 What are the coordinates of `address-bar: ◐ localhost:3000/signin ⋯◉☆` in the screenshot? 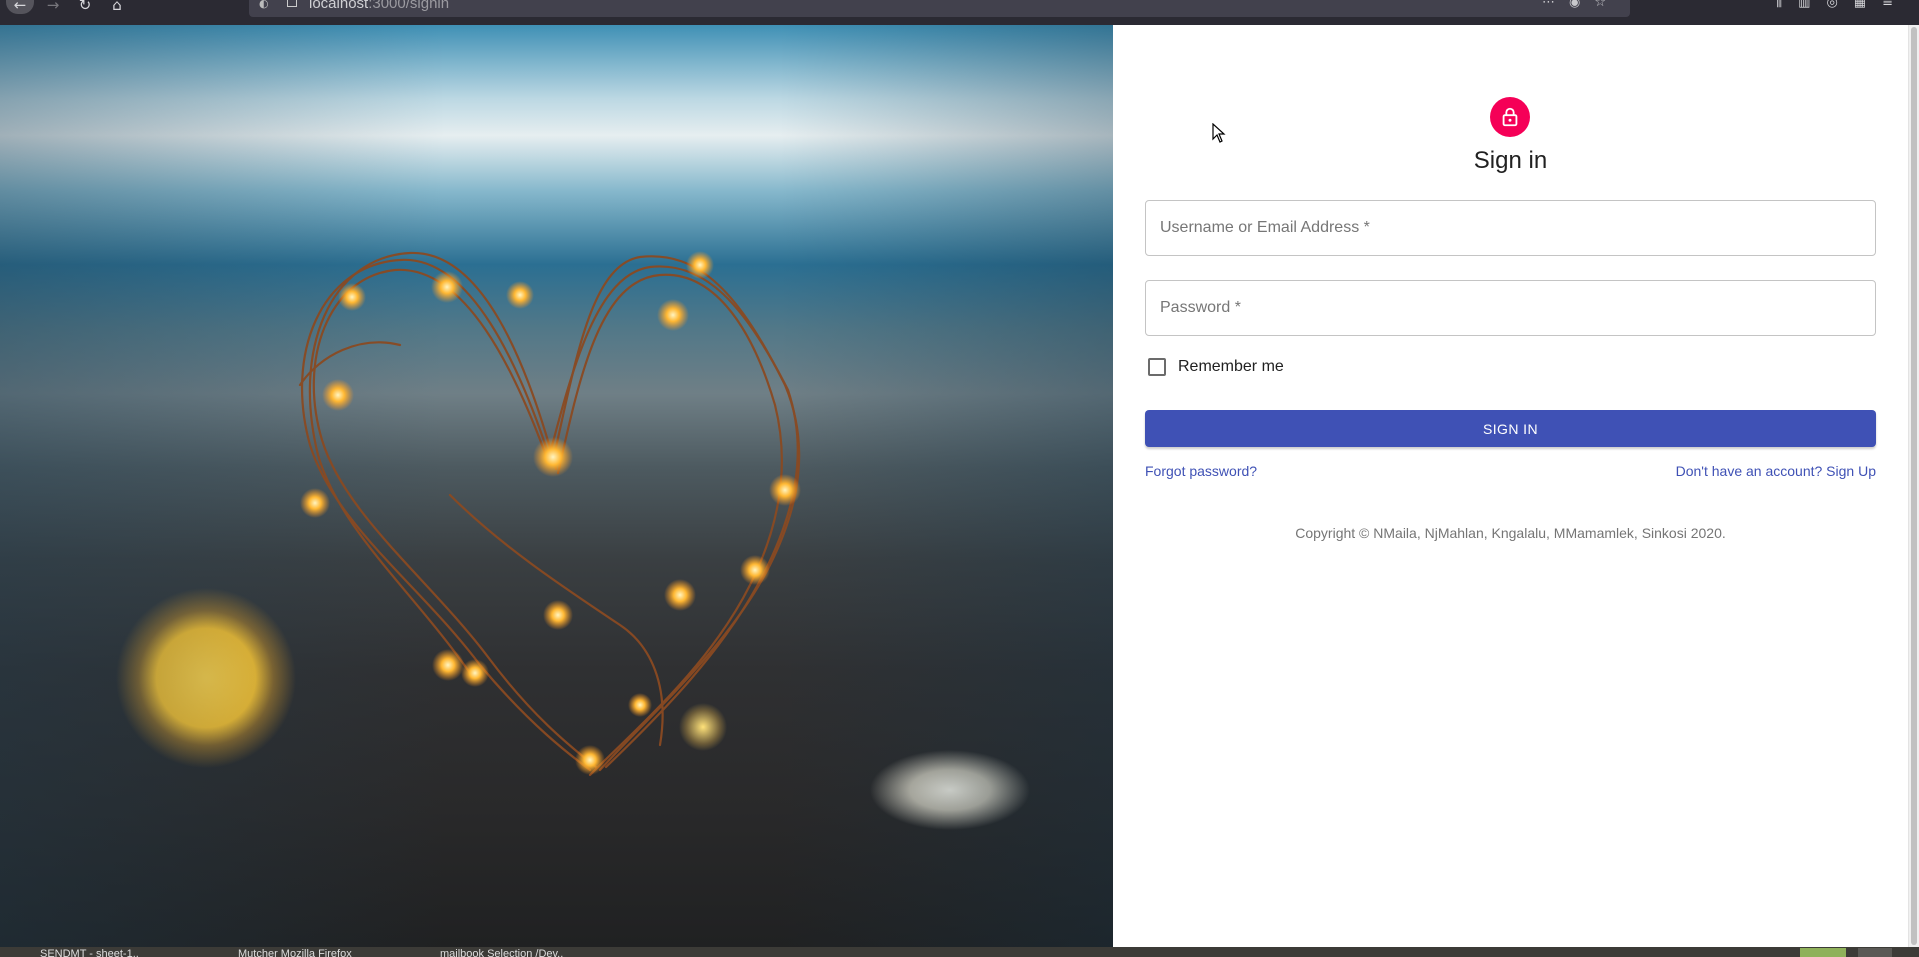 It's located at (939, 8).